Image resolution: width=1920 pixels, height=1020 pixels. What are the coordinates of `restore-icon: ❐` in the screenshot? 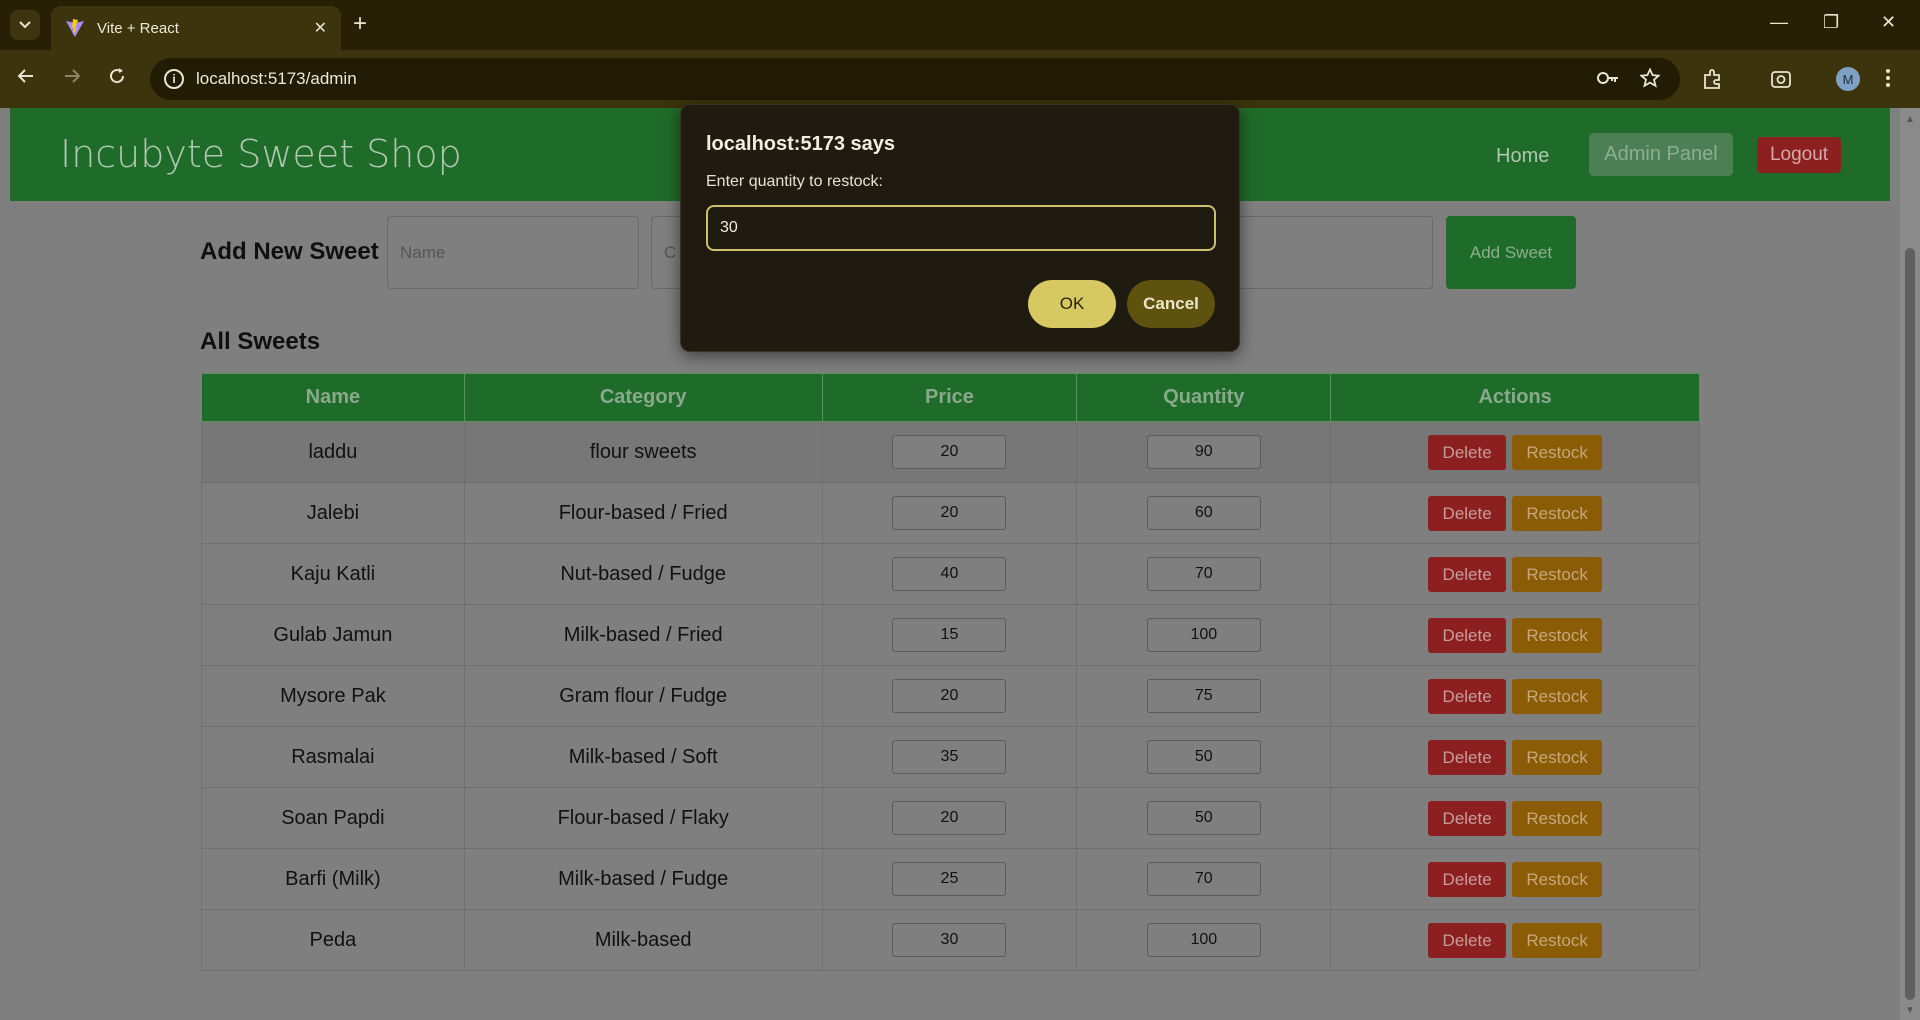 It's located at (1831, 22).